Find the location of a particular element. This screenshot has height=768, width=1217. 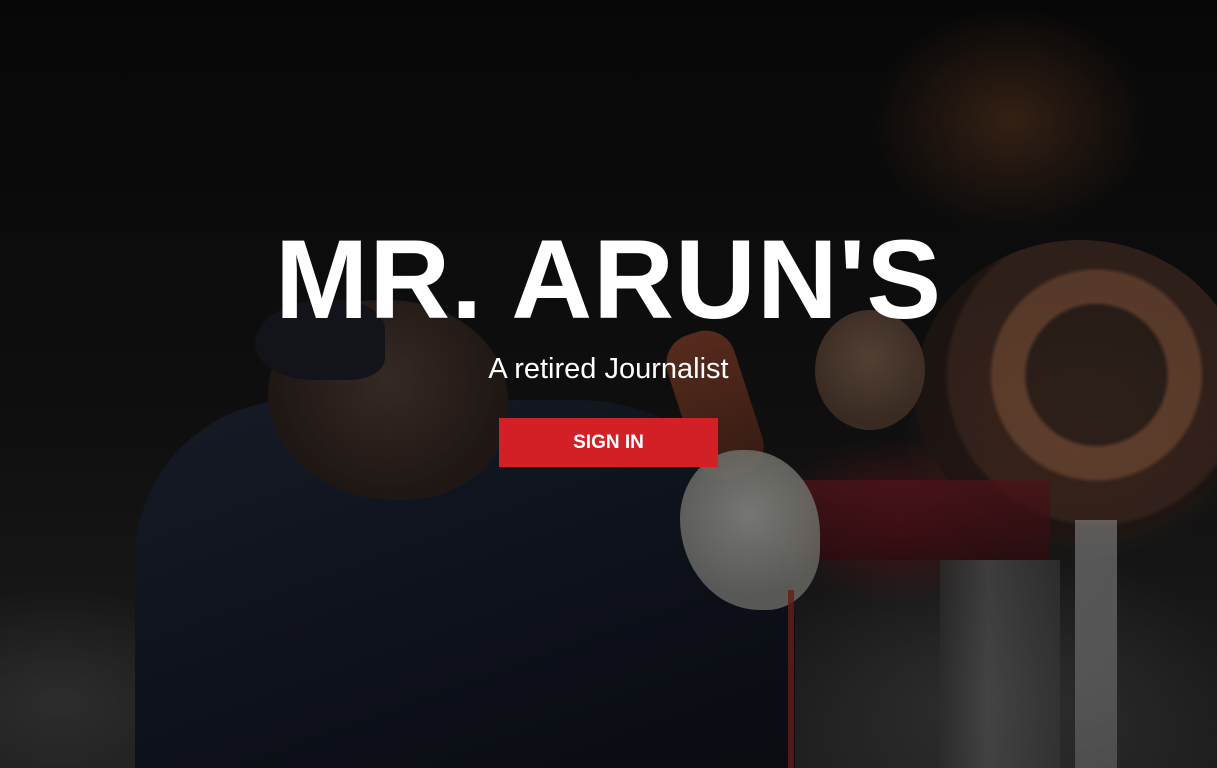

site-title: MR. ARUN'S is located at coordinates (608, 279).